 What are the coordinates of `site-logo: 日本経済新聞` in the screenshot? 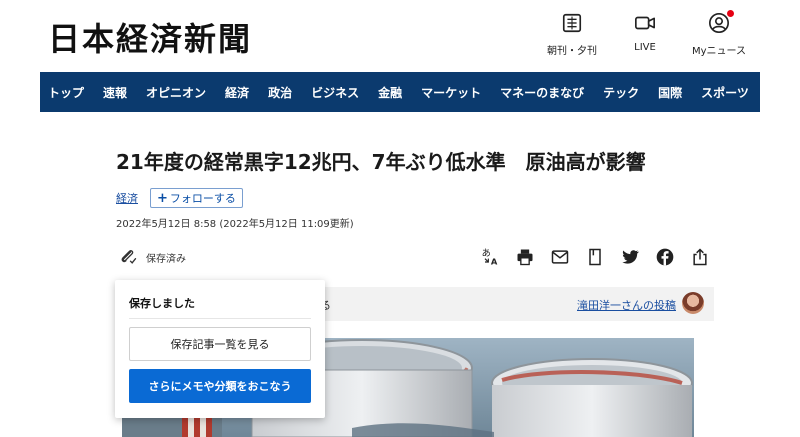 It's located at (150, 37).